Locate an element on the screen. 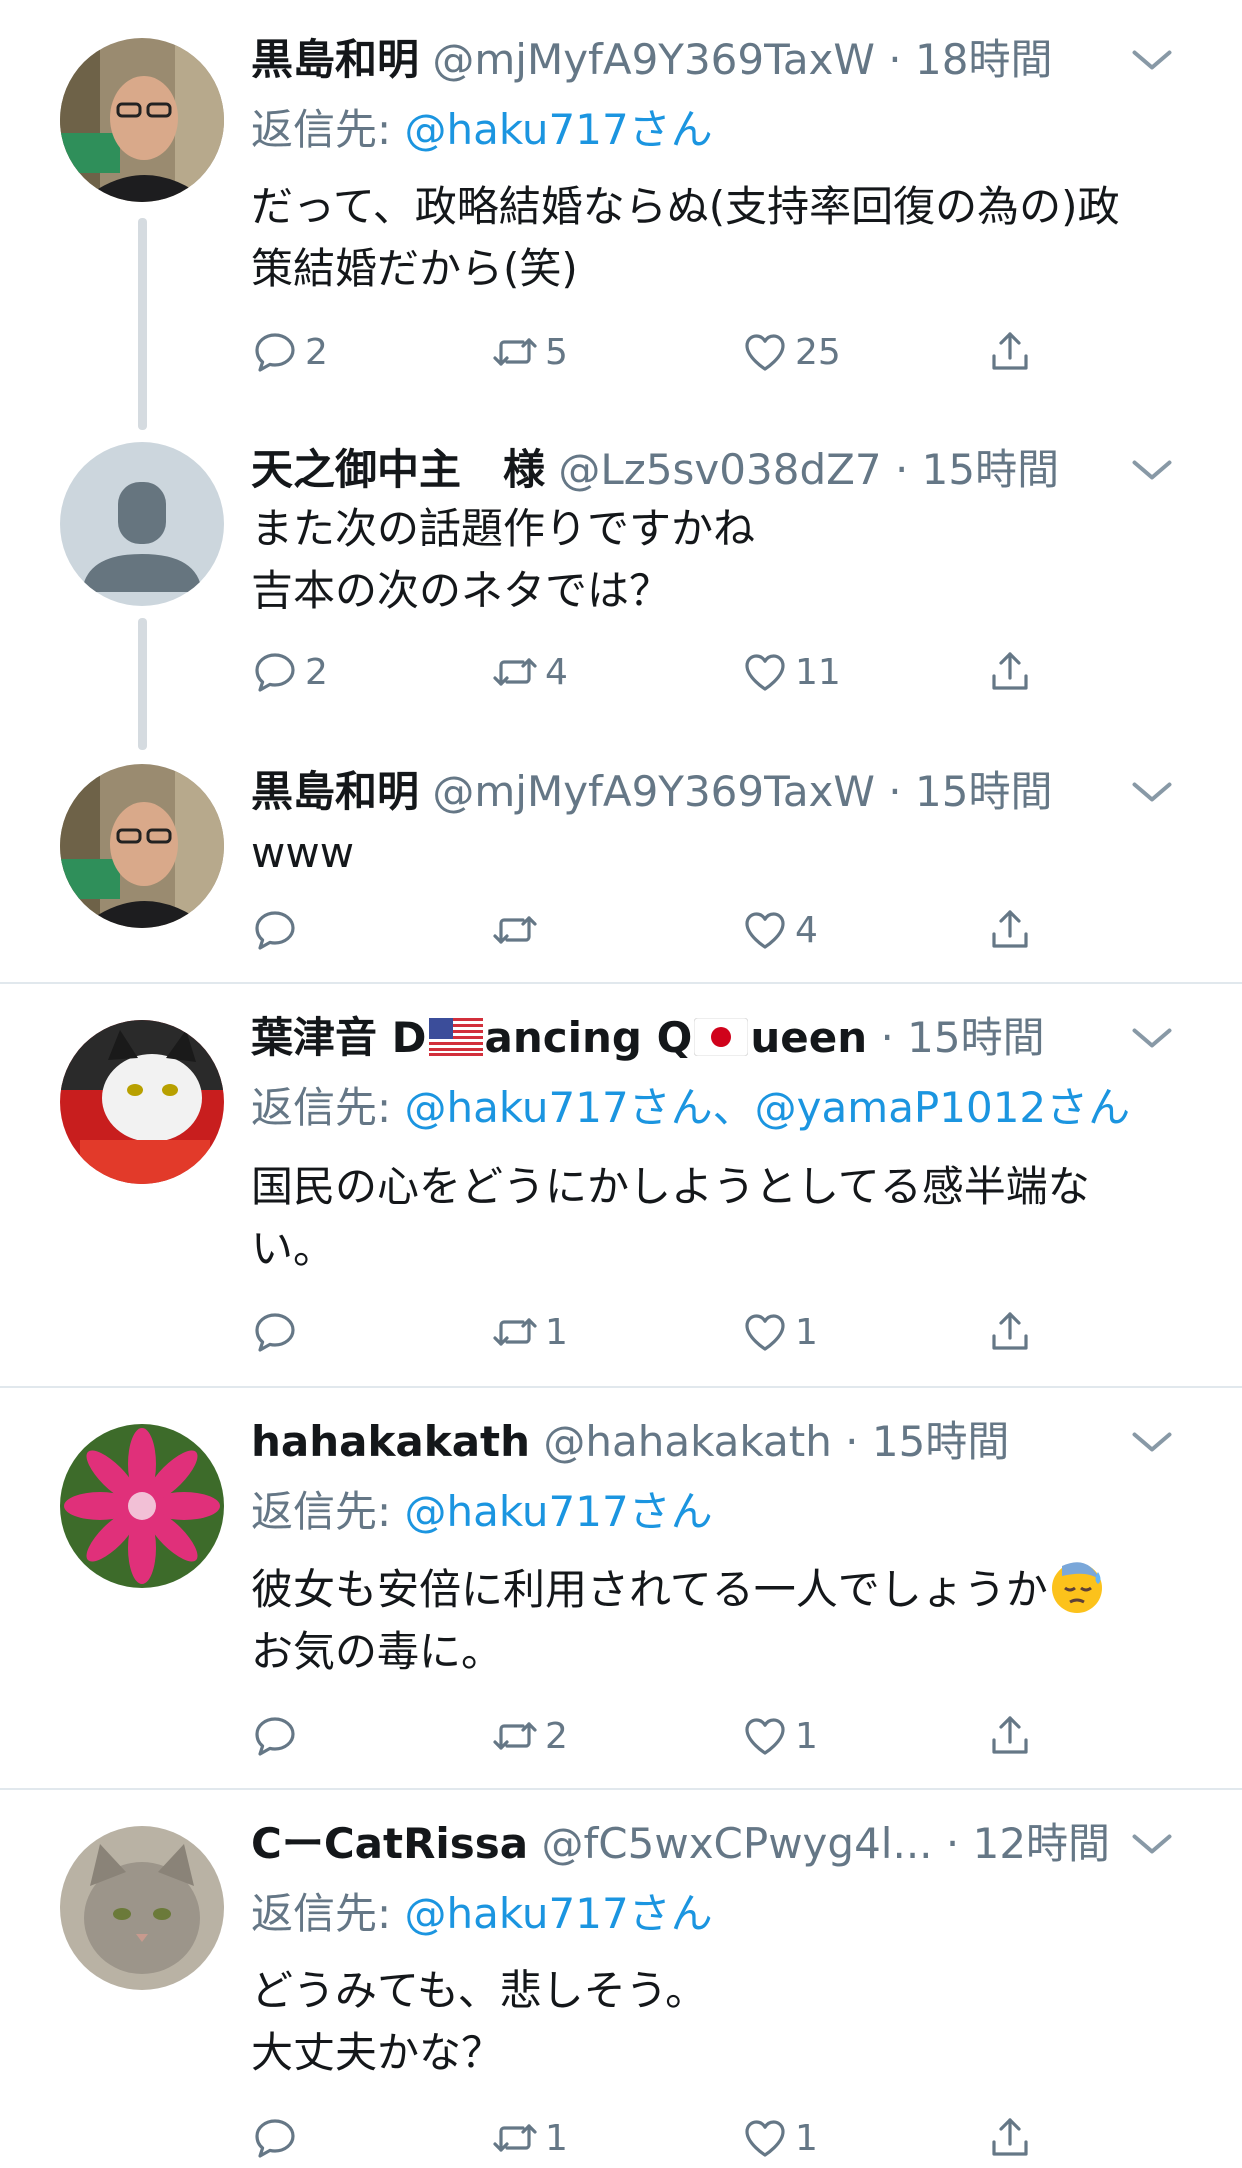 The height and width of the screenshot is (2168, 1242). timestamp: 12時間 is located at coordinates (1041, 1843).